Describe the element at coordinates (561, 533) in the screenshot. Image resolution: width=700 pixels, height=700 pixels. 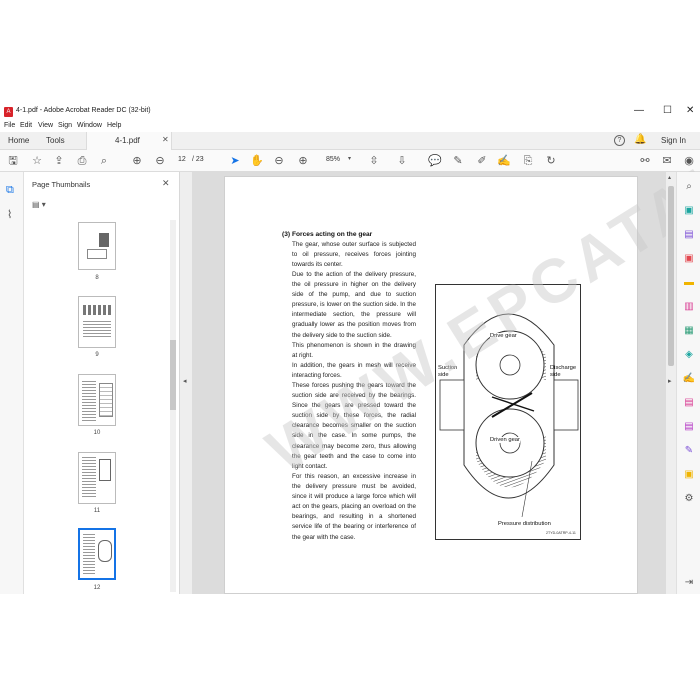
I see `figure-code: 2TYD-0ATRP-4-11` at that location.